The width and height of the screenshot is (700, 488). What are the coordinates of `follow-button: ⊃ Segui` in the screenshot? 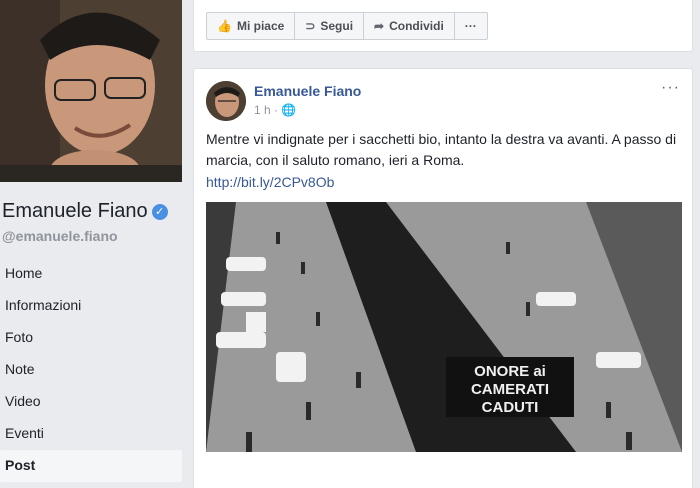 It's located at (329, 26).